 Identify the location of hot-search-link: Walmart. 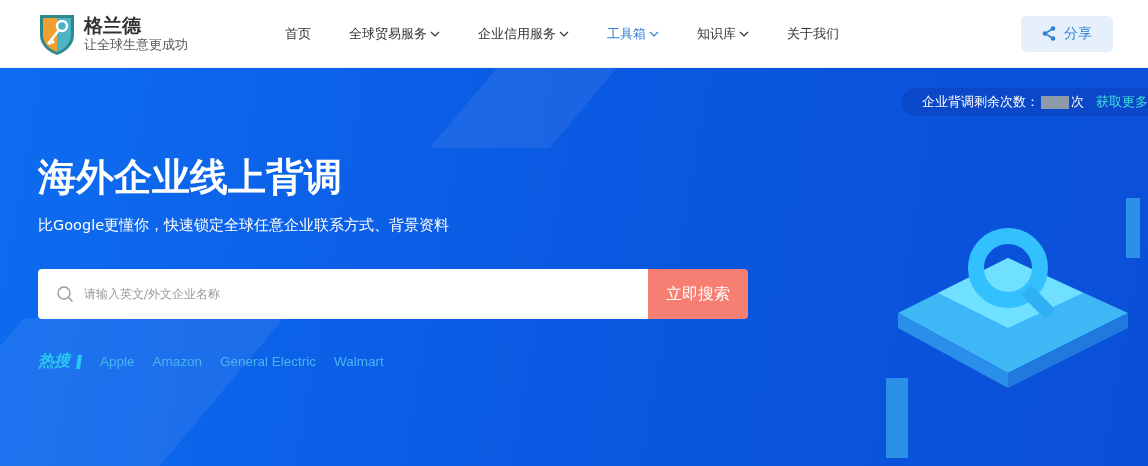
(359, 361).